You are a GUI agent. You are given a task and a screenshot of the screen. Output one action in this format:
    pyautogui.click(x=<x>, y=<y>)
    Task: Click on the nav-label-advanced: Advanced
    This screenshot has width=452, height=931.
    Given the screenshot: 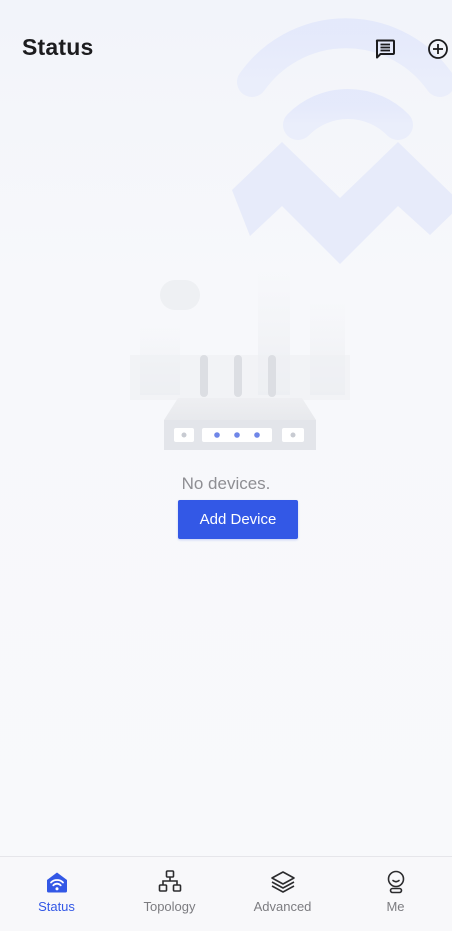 What is the action you would take?
    pyautogui.click(x=282, y=906)
    